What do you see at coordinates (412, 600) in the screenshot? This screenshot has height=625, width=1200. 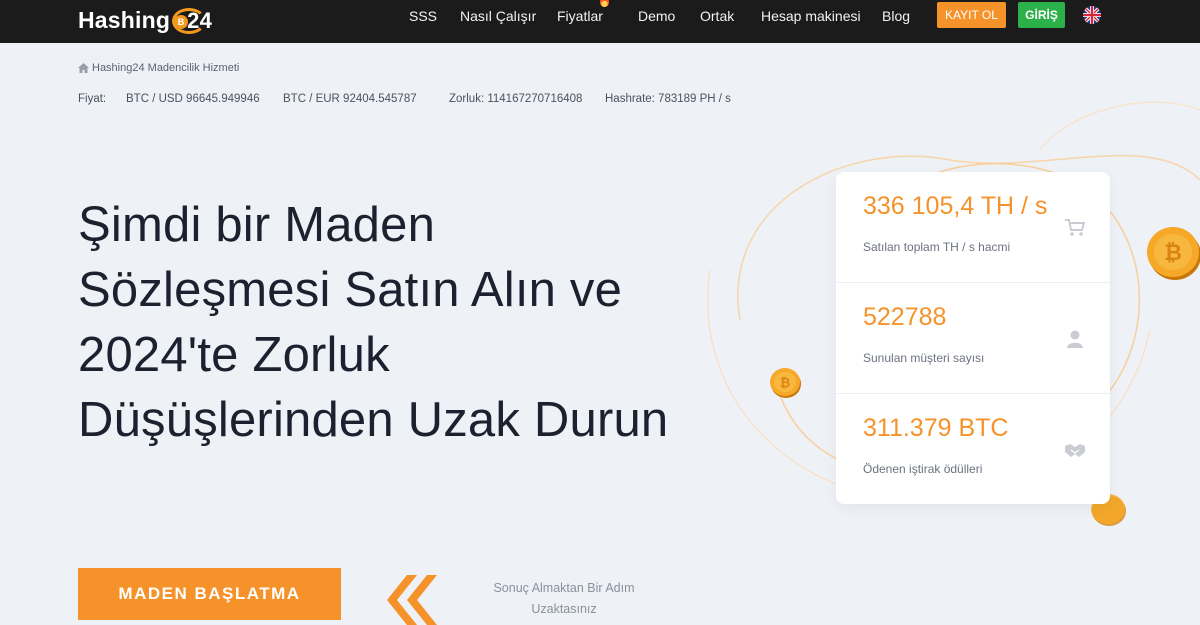 I see `chevron-left-icon` at bounding box center [412, 600].